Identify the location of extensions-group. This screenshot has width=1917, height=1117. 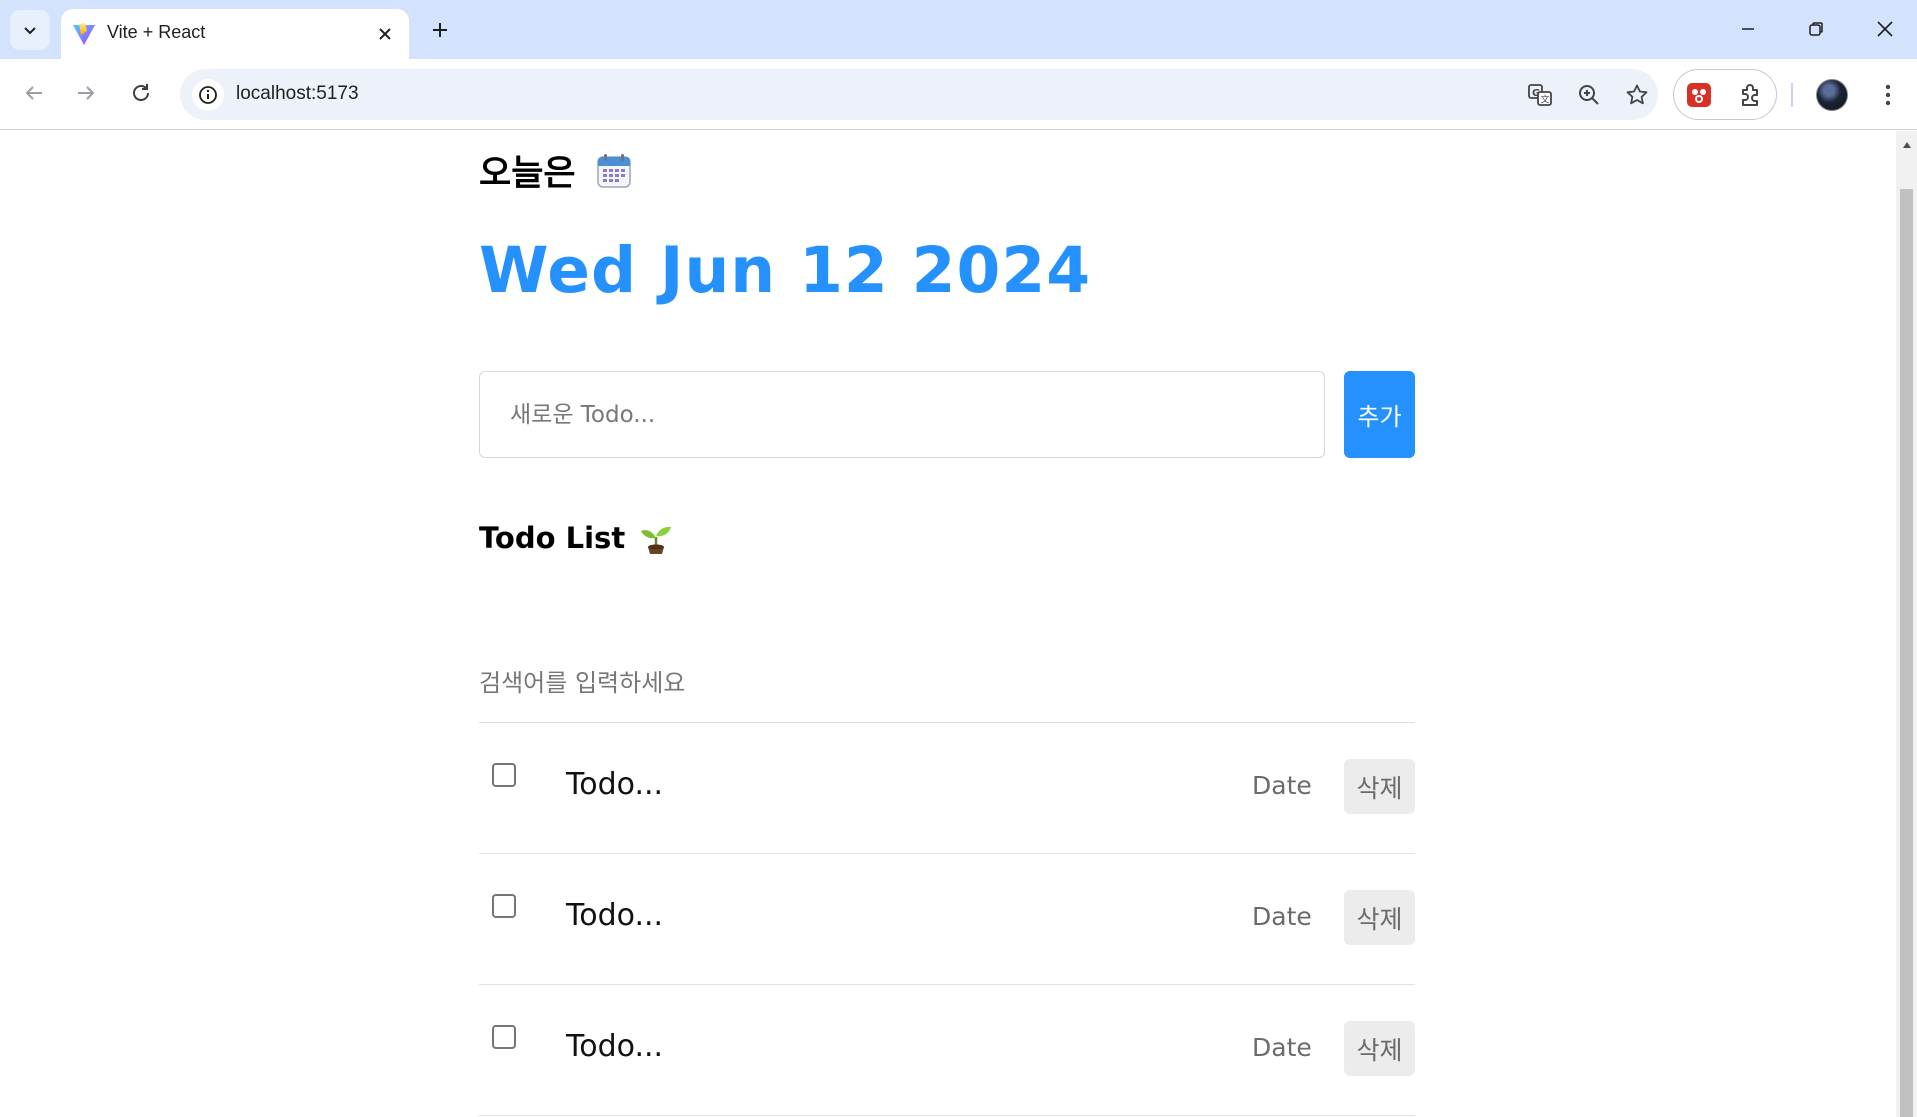
(1725, 94).